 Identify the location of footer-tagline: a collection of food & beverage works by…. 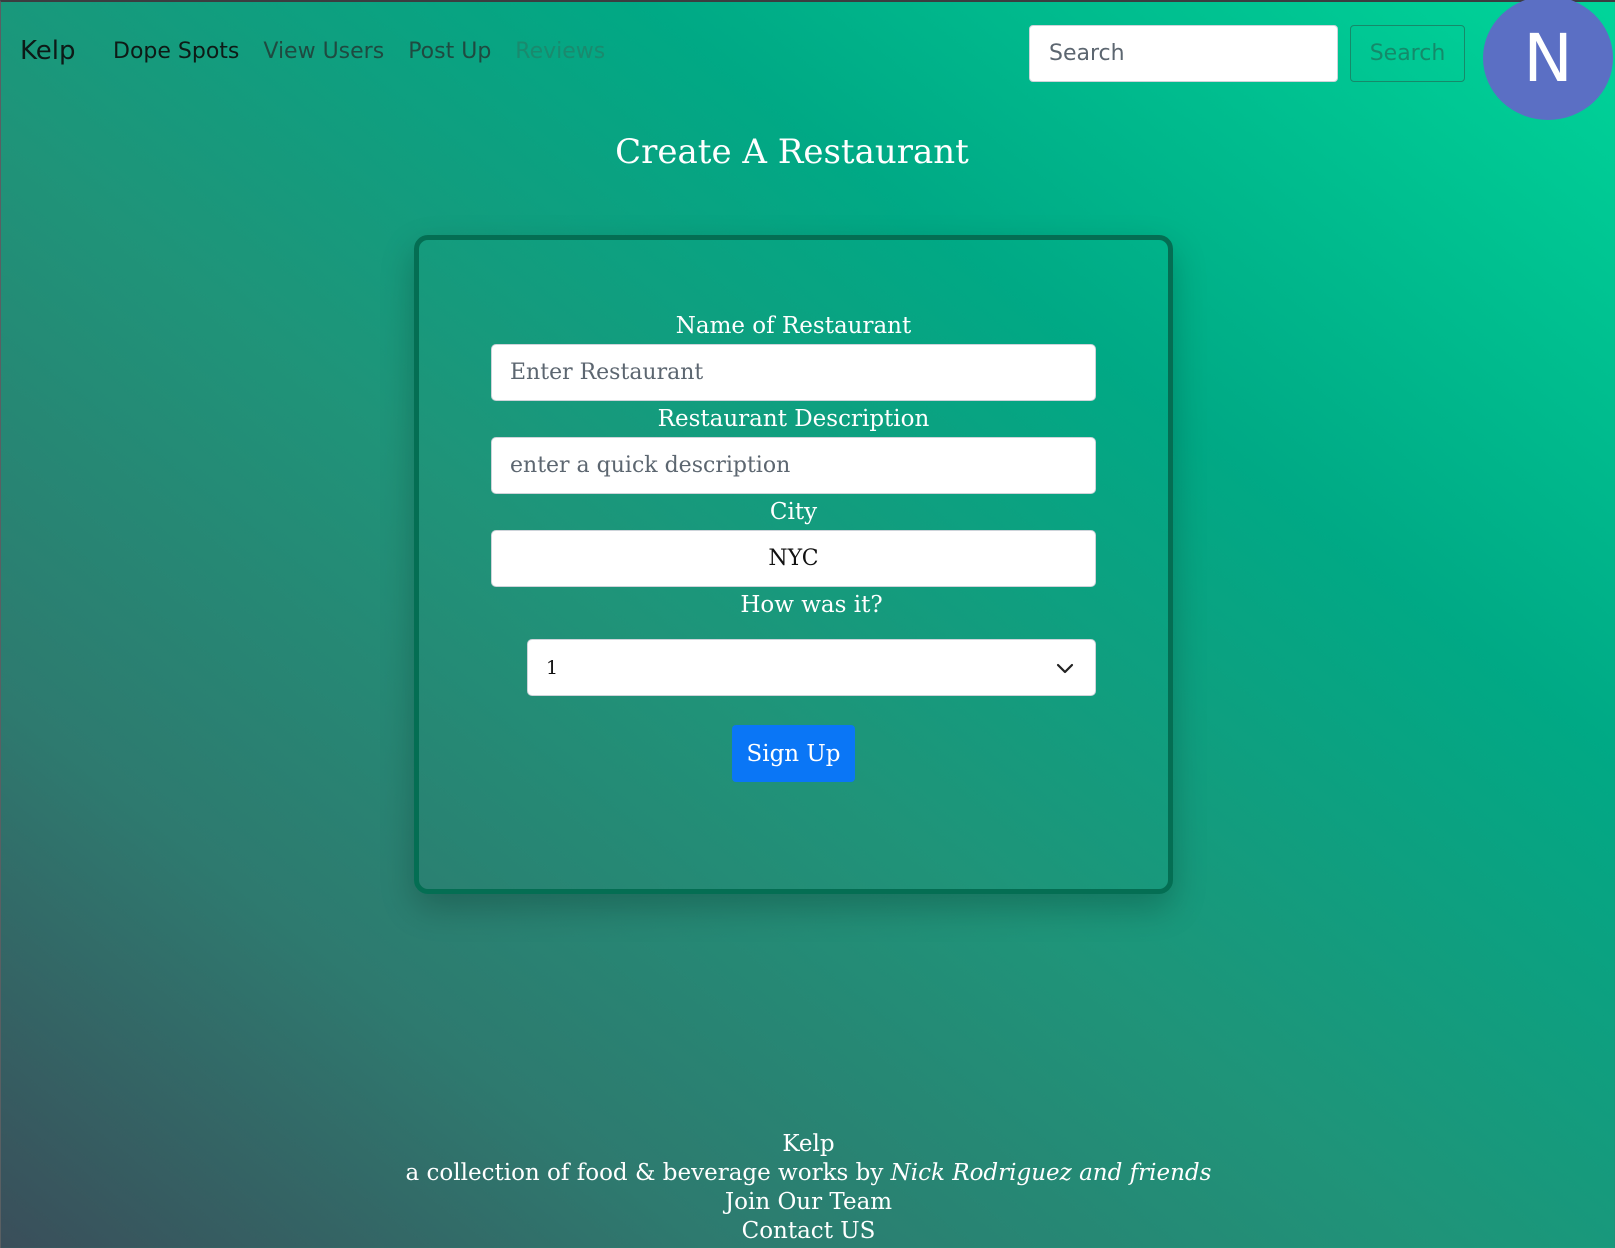
(808, 1173).